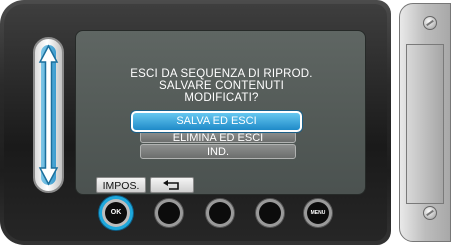  I want to click on return-arrow-icon, so click(171, 185).